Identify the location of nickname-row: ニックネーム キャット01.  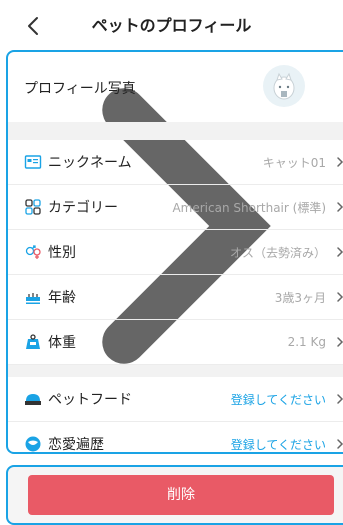
(175, 162).